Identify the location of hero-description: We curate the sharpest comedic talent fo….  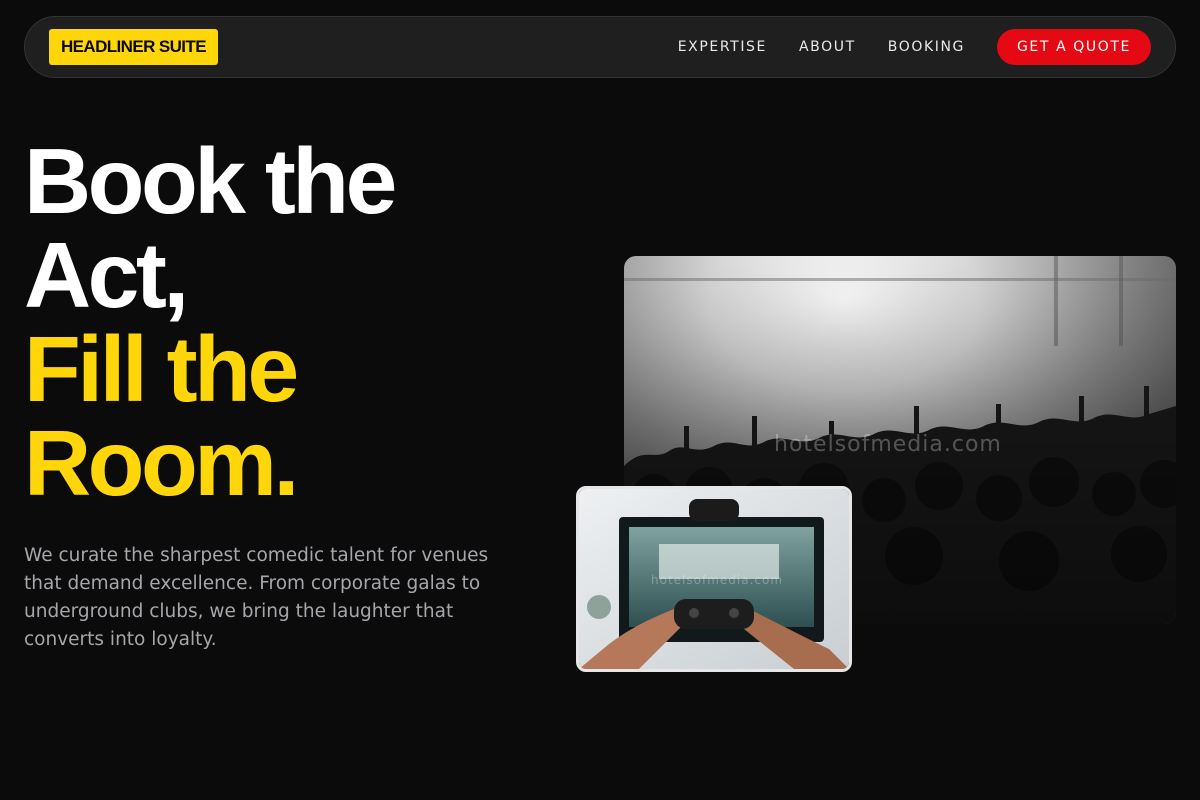
(256, 597).